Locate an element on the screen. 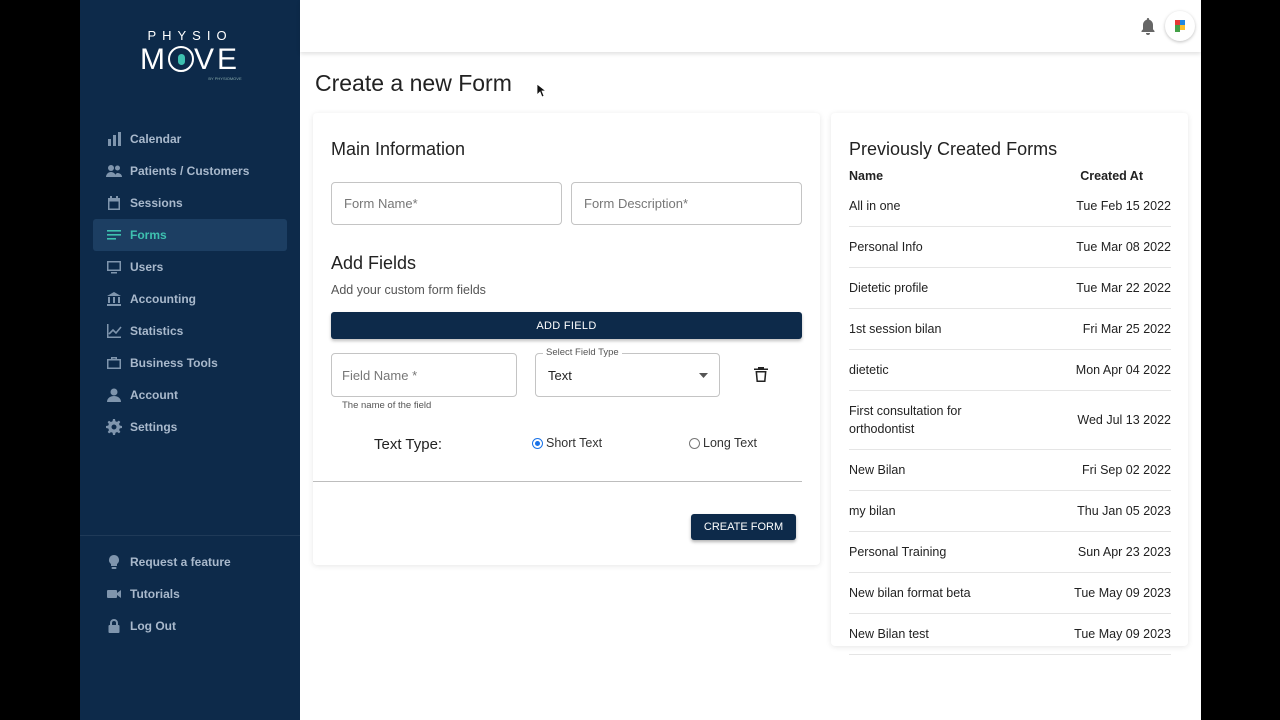 This screenshot has height=720, width=1280. sidebar-item-request-feature: Request a feature is located at coordinates (190, 562).